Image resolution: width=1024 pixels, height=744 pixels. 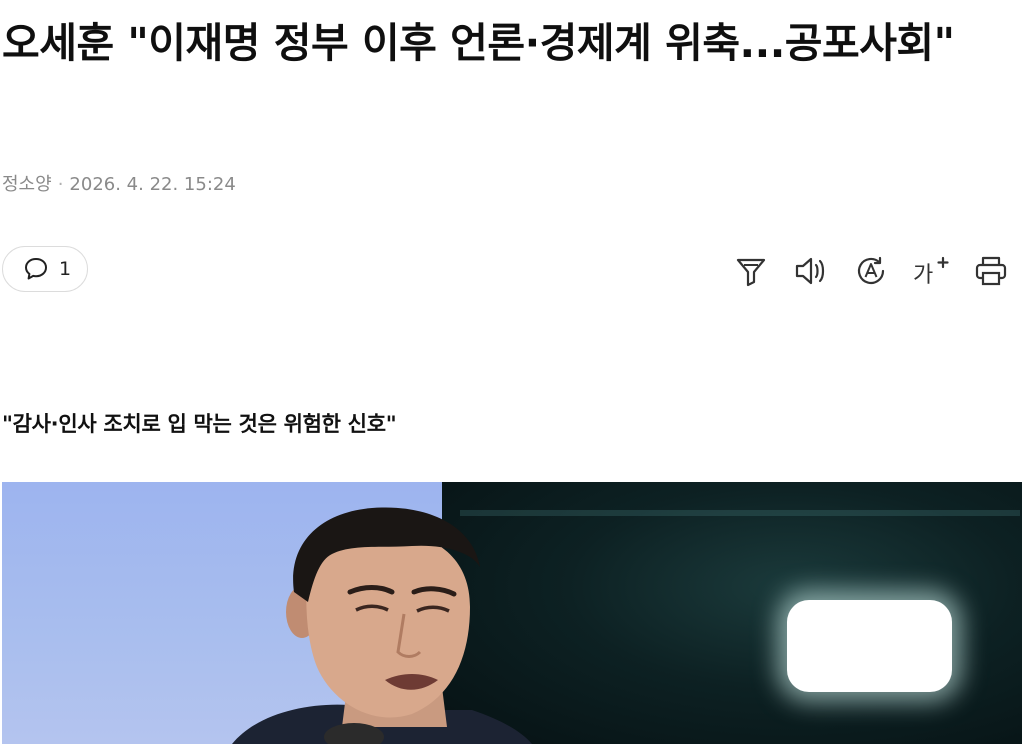 I want to click on translate-icon, so click(x=871, y=271).